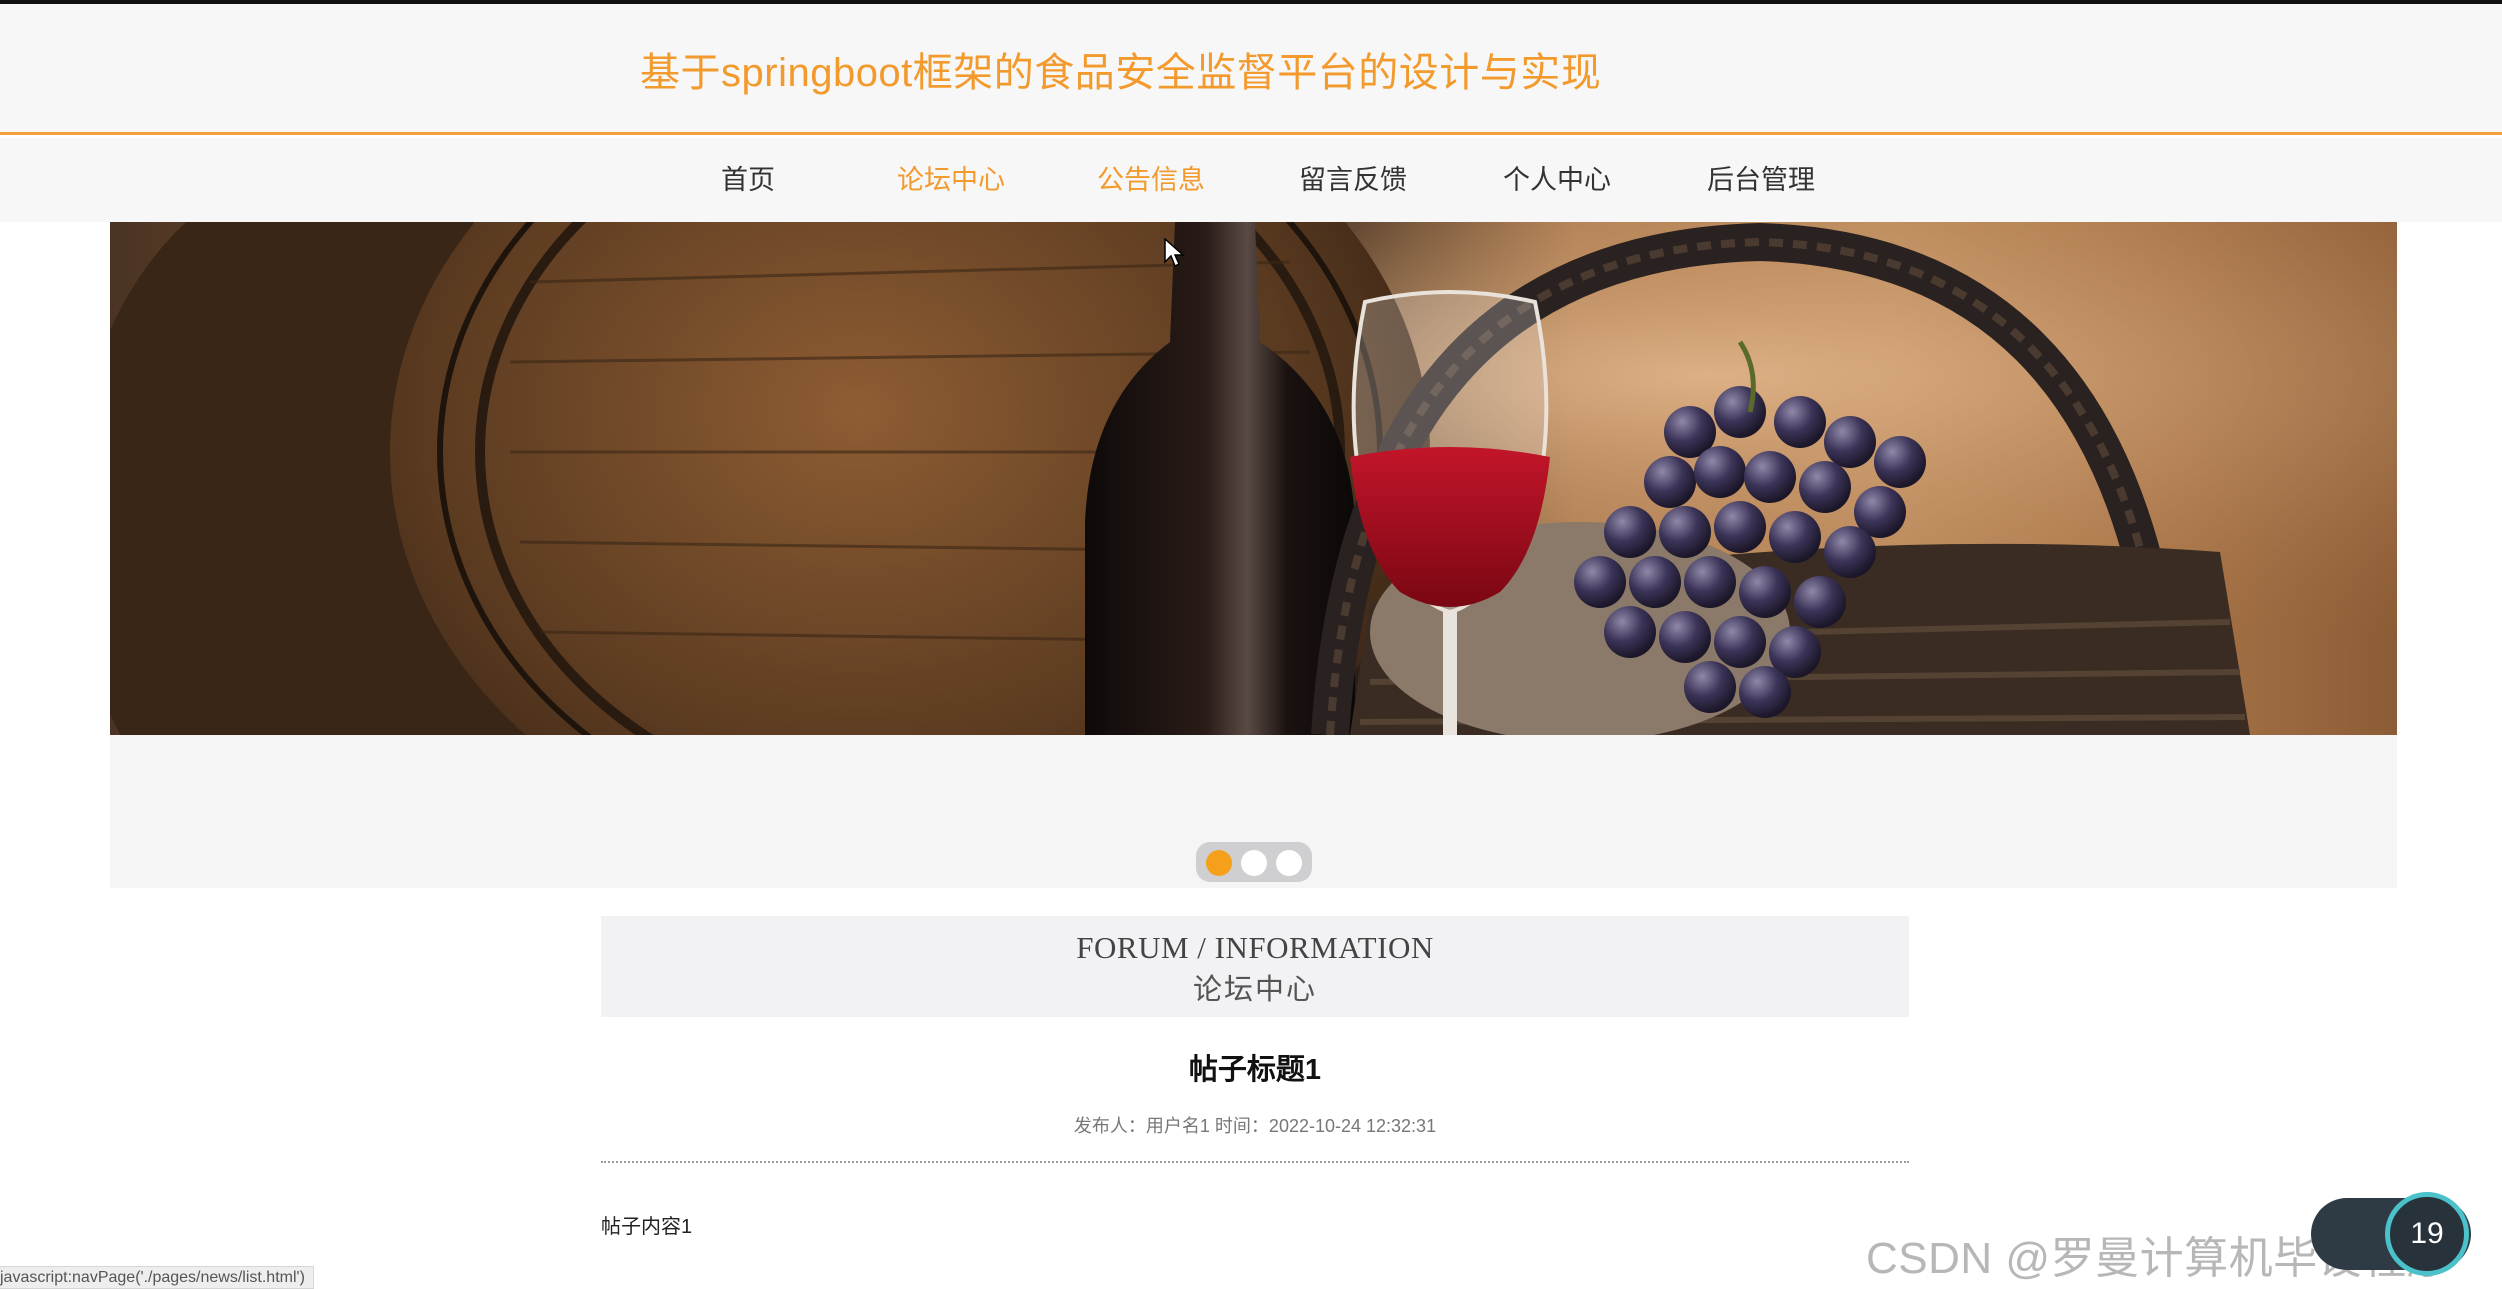 Image resolution: width=2502 pixels, height=1289 pixels. What do you see at coordinates (951, 177) in the screenshot?
I see `nav-item-forum: 论坛中心` at bounding box center [951, 177].